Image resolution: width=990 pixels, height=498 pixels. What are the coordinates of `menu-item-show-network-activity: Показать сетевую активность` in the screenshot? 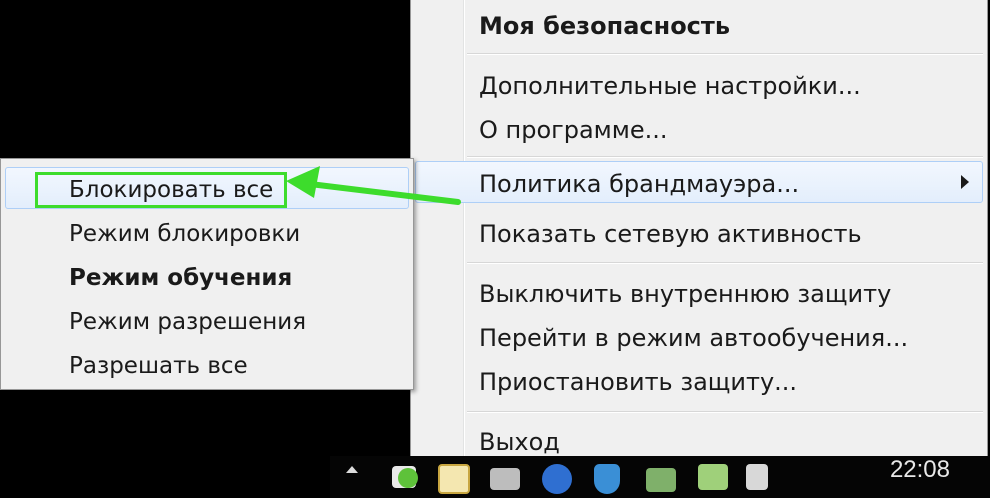 It's located at (670, 234).